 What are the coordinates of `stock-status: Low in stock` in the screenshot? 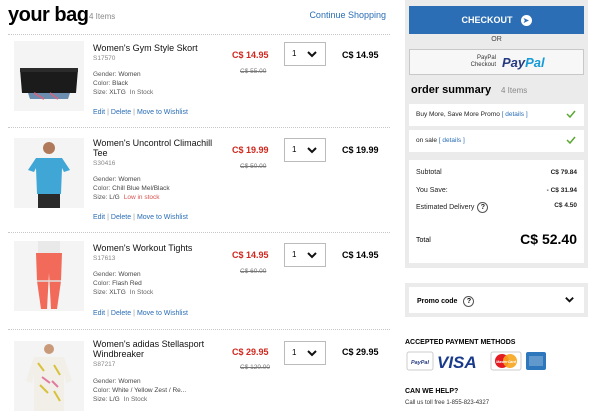 It's located at (141, 197).